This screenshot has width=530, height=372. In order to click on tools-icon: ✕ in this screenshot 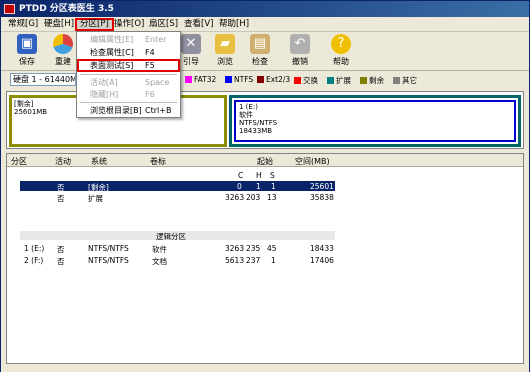, I will do `click(191, 44)`.